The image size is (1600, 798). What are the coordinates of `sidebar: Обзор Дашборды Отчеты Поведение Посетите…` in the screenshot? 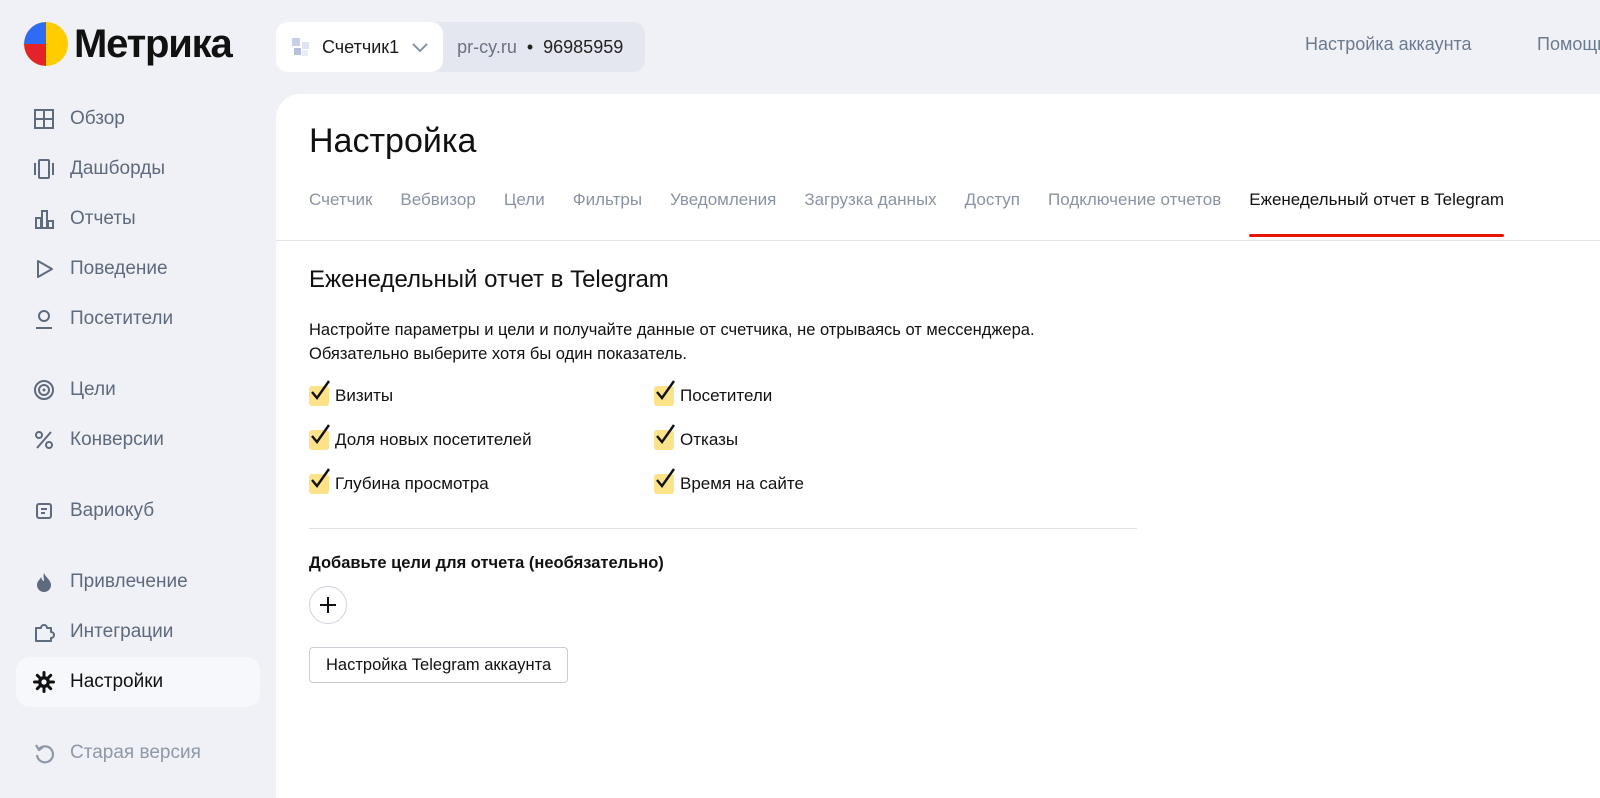 It's located at (138, 436).